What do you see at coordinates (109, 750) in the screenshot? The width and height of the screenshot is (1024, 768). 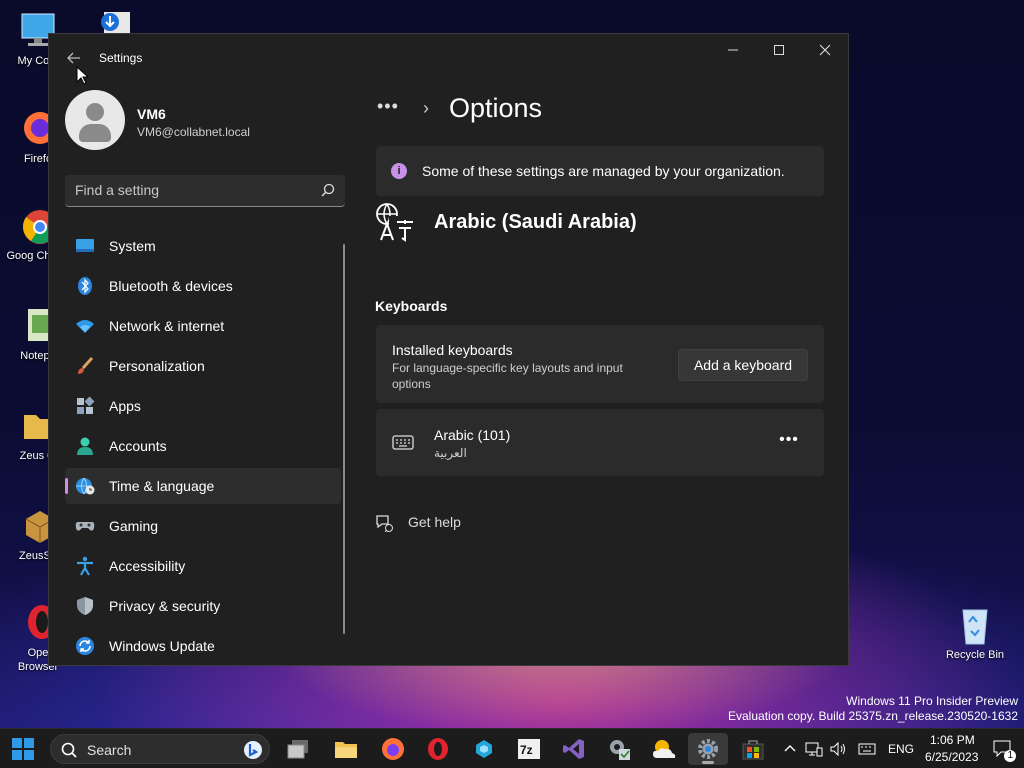 I see `taskbar-search-label: Search` at bounding box center [109, 750].